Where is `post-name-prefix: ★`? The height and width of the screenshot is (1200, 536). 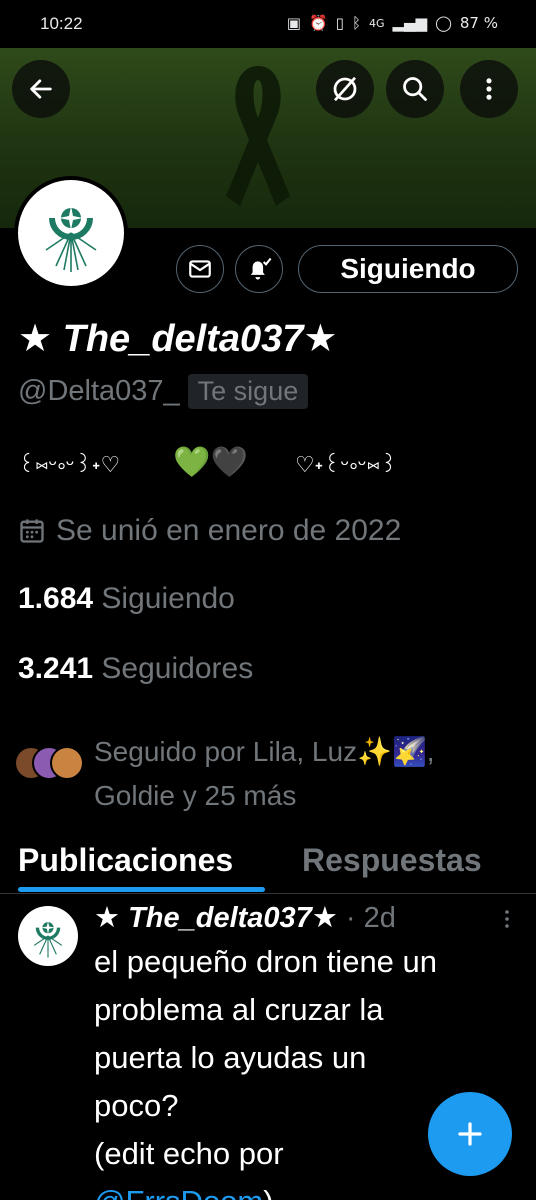 post-name-prefix: ★ is located at coordinates (111, 918).